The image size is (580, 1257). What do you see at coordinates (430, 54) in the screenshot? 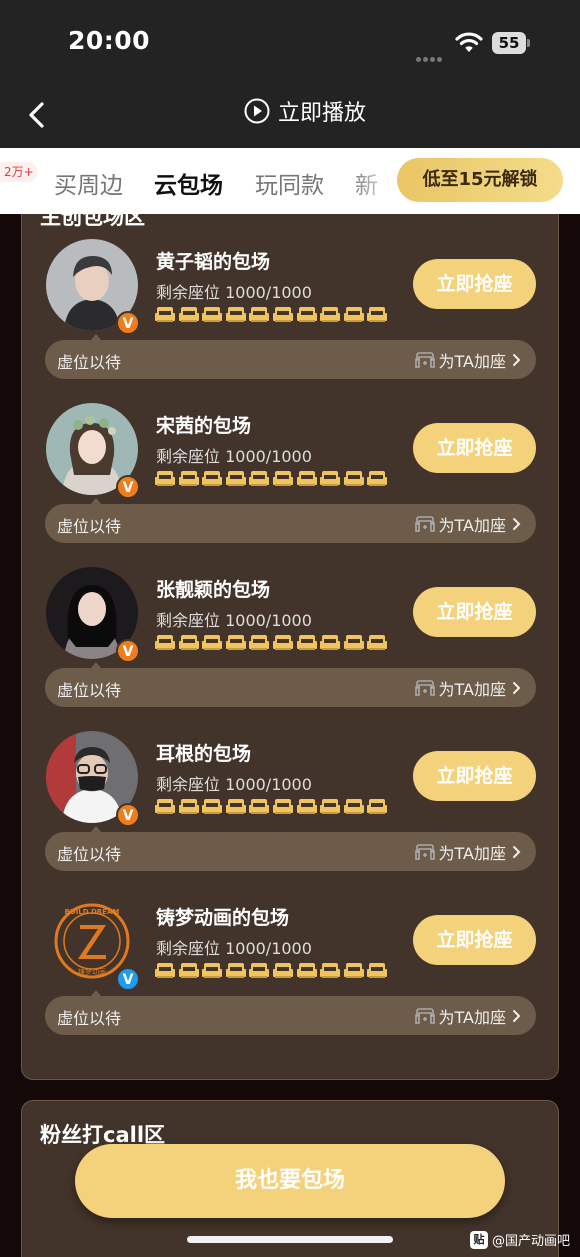
I see `signal-icon` at bounding box center [430, 54].